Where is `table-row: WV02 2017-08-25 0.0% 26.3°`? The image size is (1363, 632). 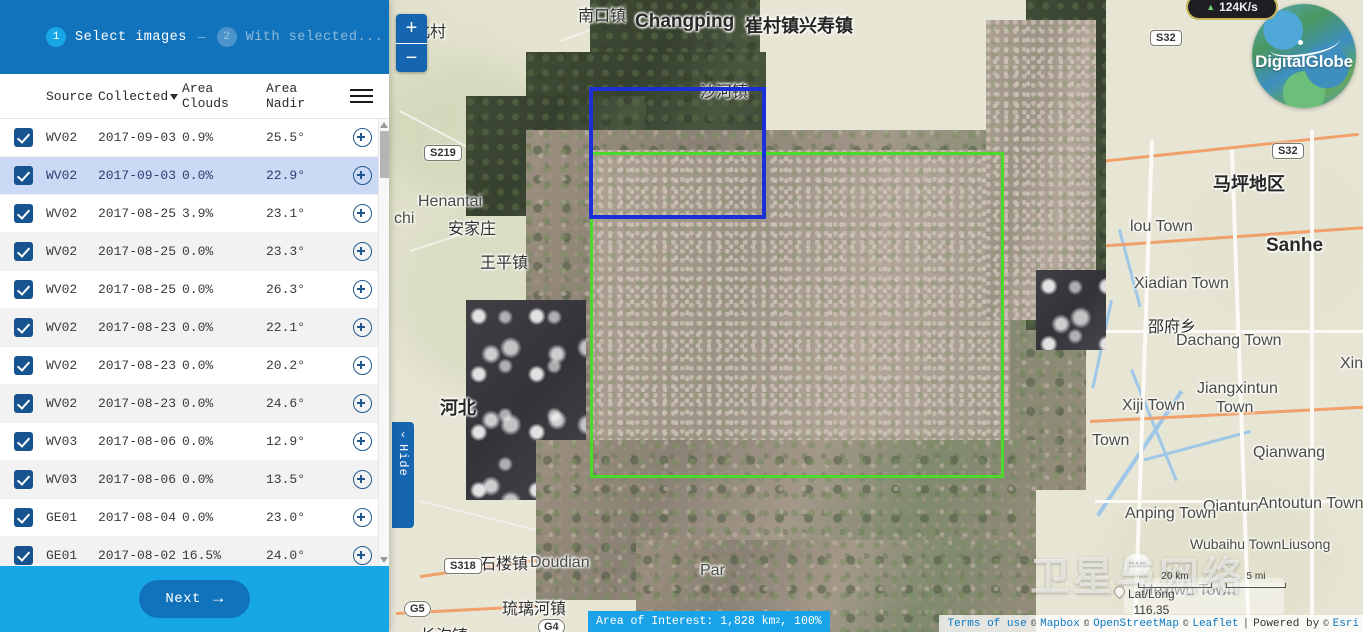
table-row: WV02 2017-08-25 0.0% 26.3° is located at coordinates (189, 290).